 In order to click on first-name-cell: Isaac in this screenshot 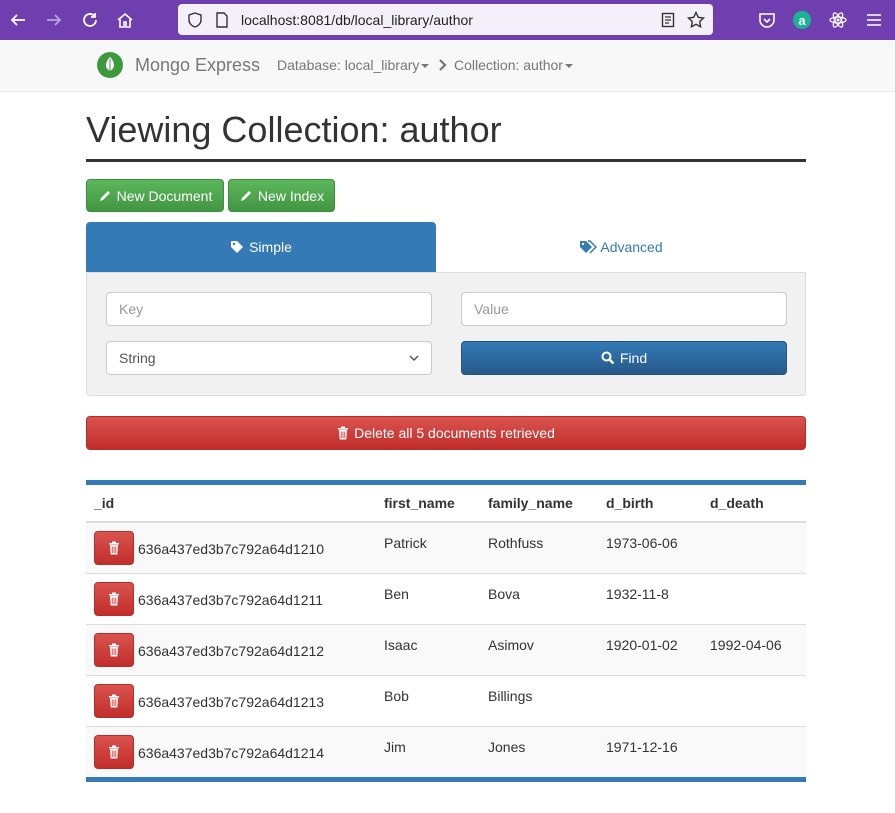, I will do `click(428, 649)`.